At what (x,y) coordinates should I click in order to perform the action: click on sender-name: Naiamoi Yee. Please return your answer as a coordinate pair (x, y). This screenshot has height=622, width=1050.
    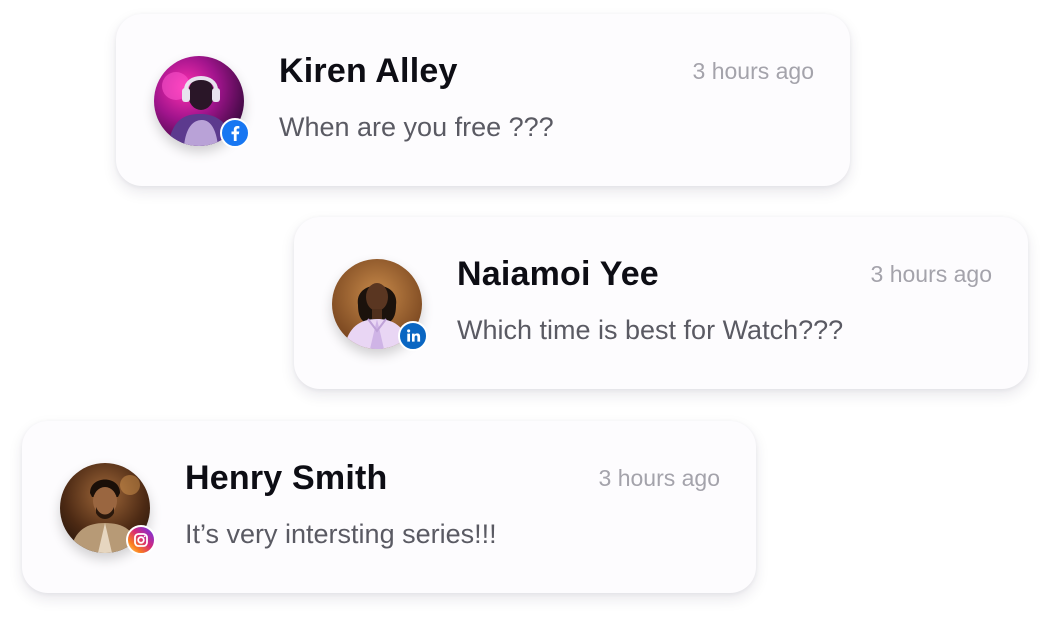
    Looking at the image, I should click on (558, 274).